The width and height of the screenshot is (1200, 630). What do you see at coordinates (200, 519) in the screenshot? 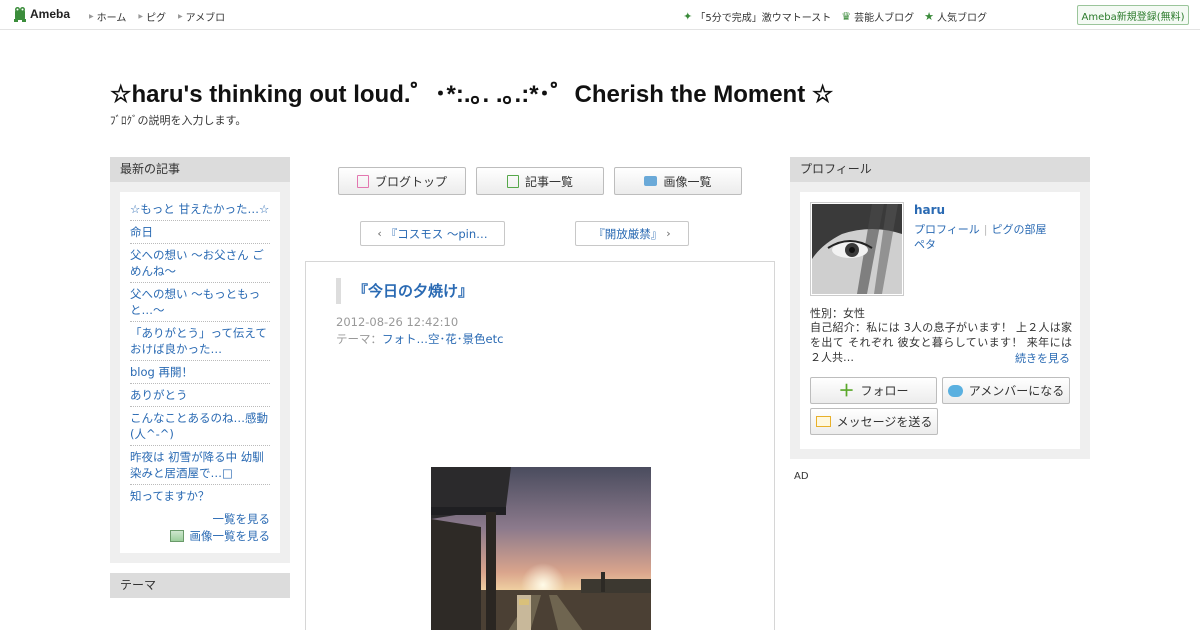
I see `article-list-link: 一覧を見る` at bounding box center [200, 519].